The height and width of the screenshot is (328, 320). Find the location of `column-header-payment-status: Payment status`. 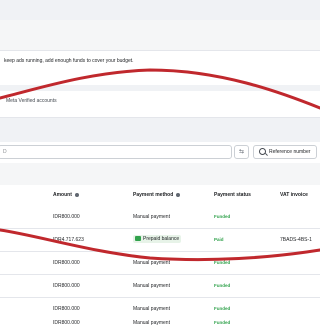

column-header-payment-status: Payment status is located at coordinates (232, 195).